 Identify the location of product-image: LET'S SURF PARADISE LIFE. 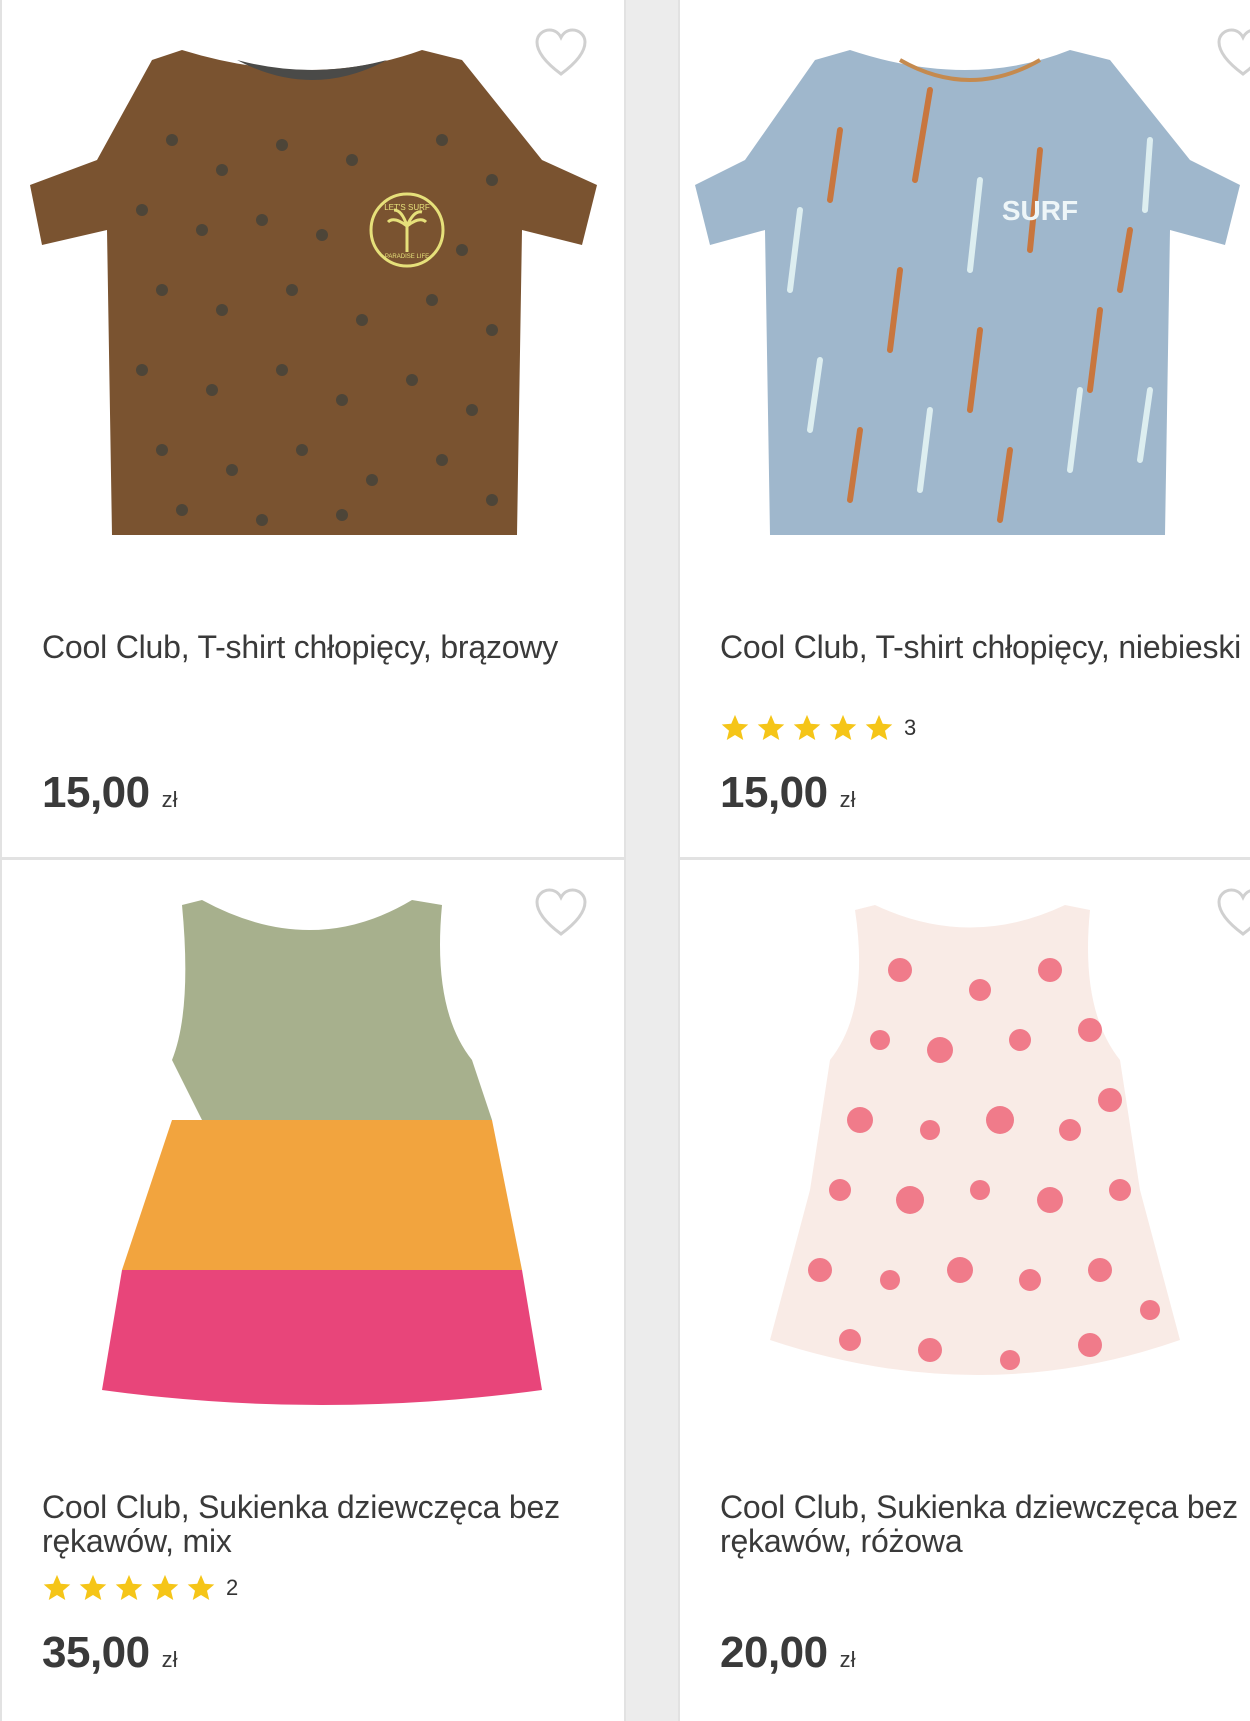
(312, 290).